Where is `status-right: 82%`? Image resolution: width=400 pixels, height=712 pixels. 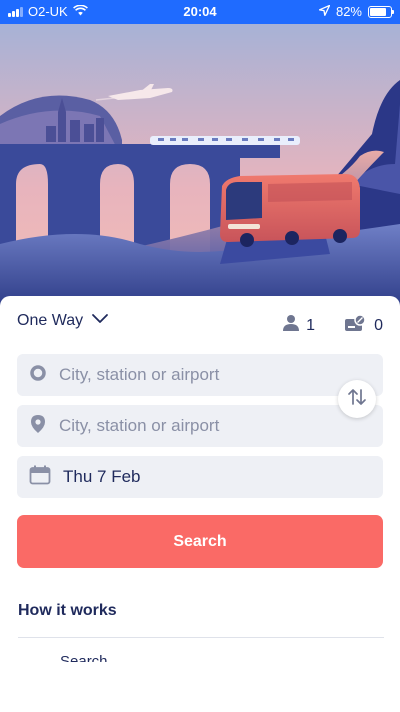
status-right: 82% is located at coordinates (356, 11).